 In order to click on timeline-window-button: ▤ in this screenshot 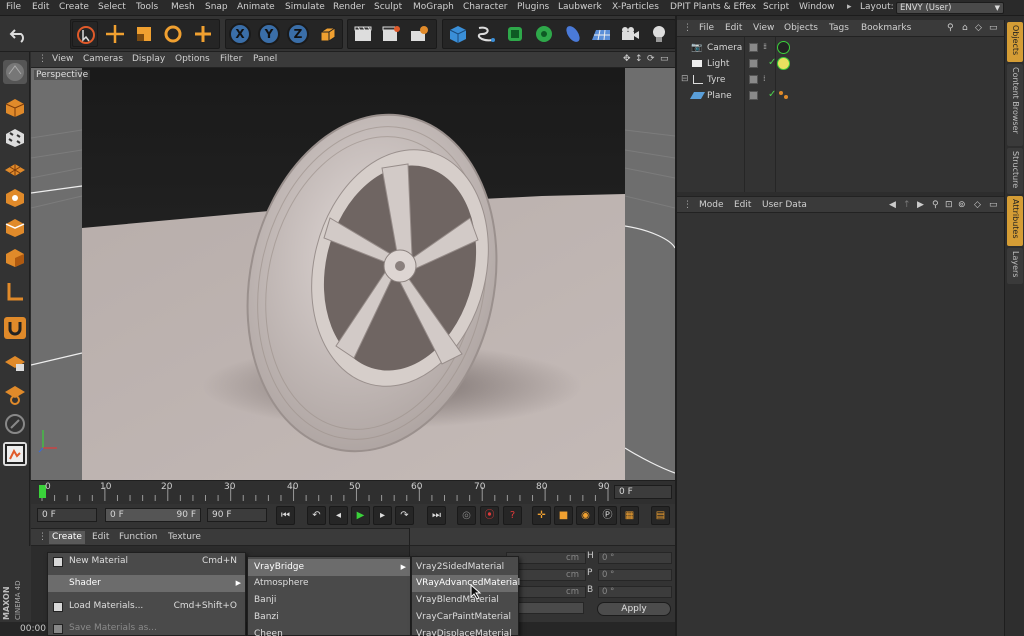, I will do `click(660, 515)`.